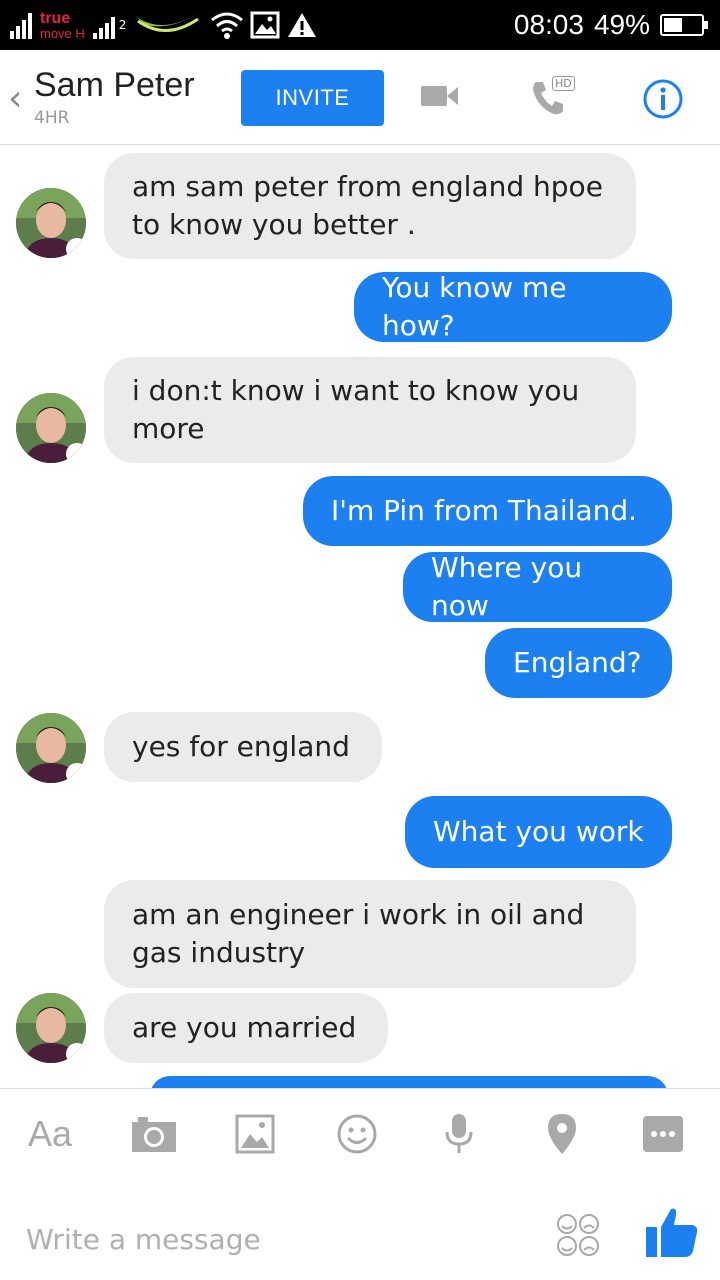 Image resolution: width=720 pixels, height=1280 pixels. Describe the element at coordinates (168, 21) in the screenshot. I see `data-swoosh-icon` at that location.